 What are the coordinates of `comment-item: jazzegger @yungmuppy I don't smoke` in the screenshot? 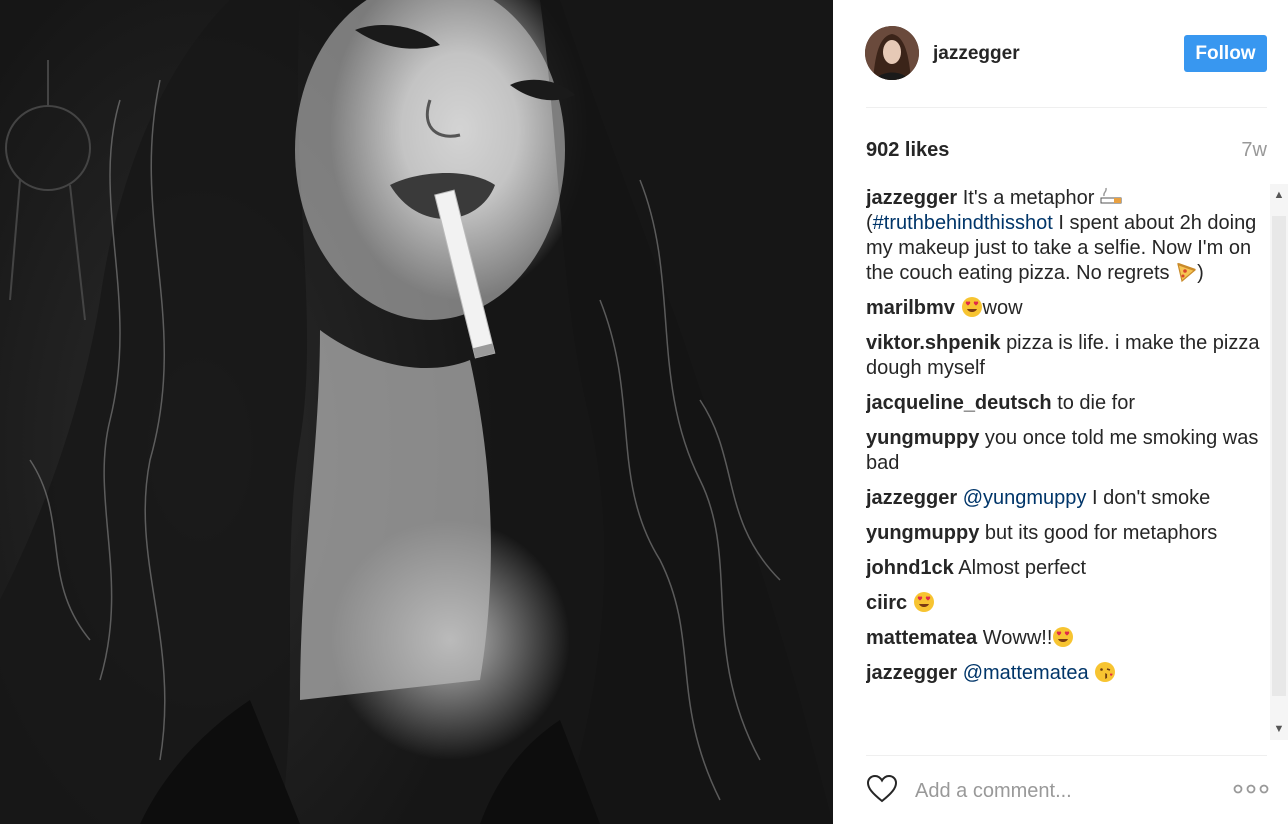 It's located at (1066, 498).